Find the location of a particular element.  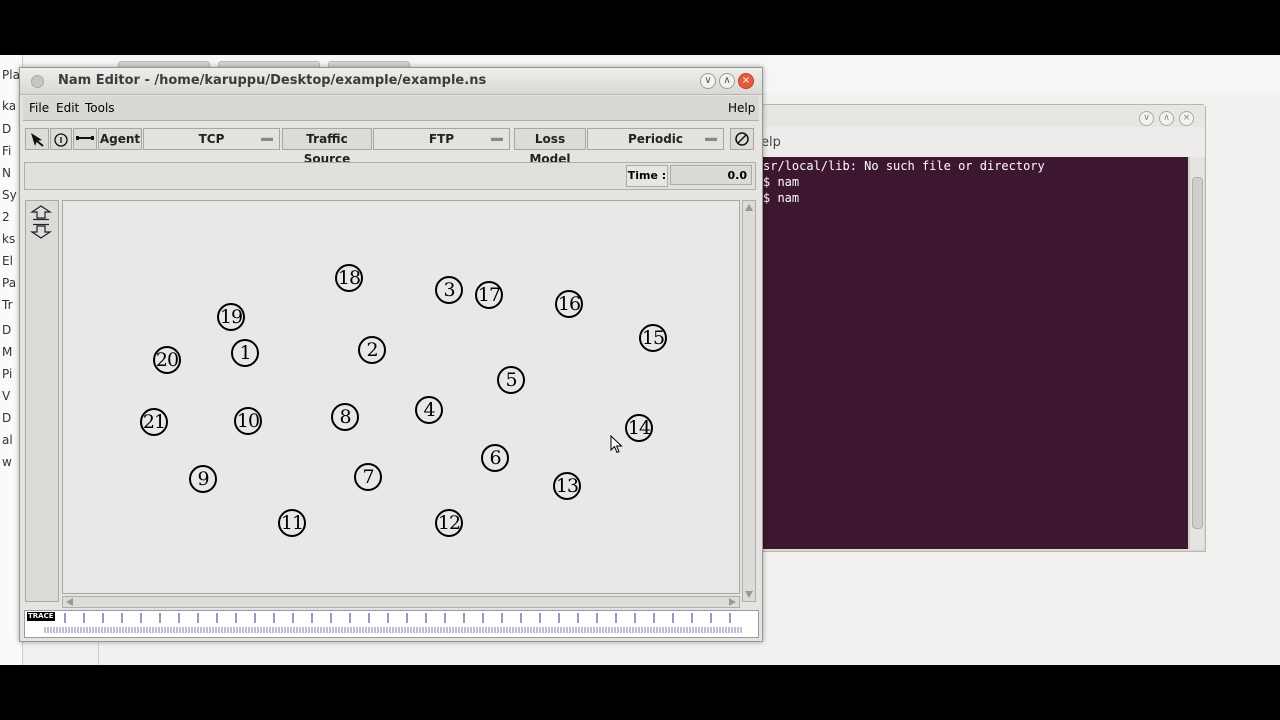

add-node-icon is located at coordinates (61, 139).